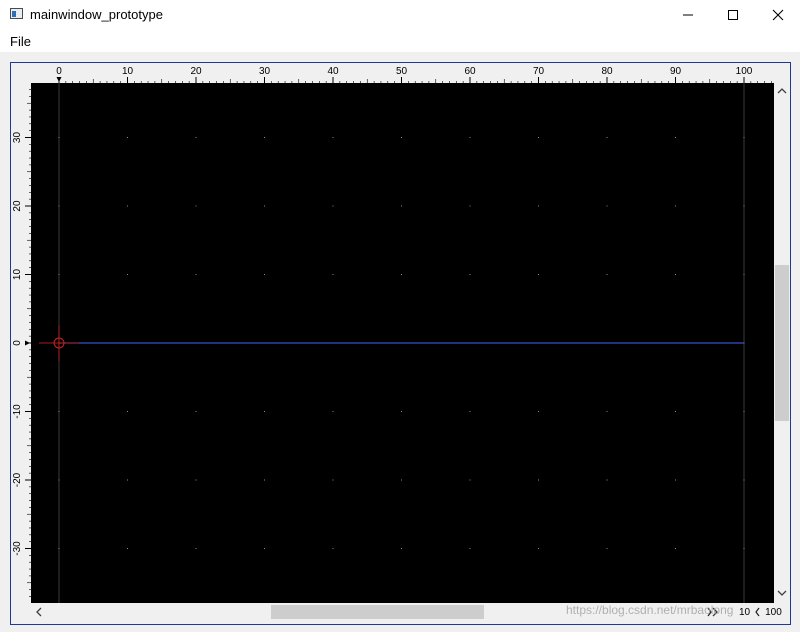  What do you see at coordinates (782, 91) in the screenshot?
I see `scroll-up-icon` at bounding box center [782, 91].